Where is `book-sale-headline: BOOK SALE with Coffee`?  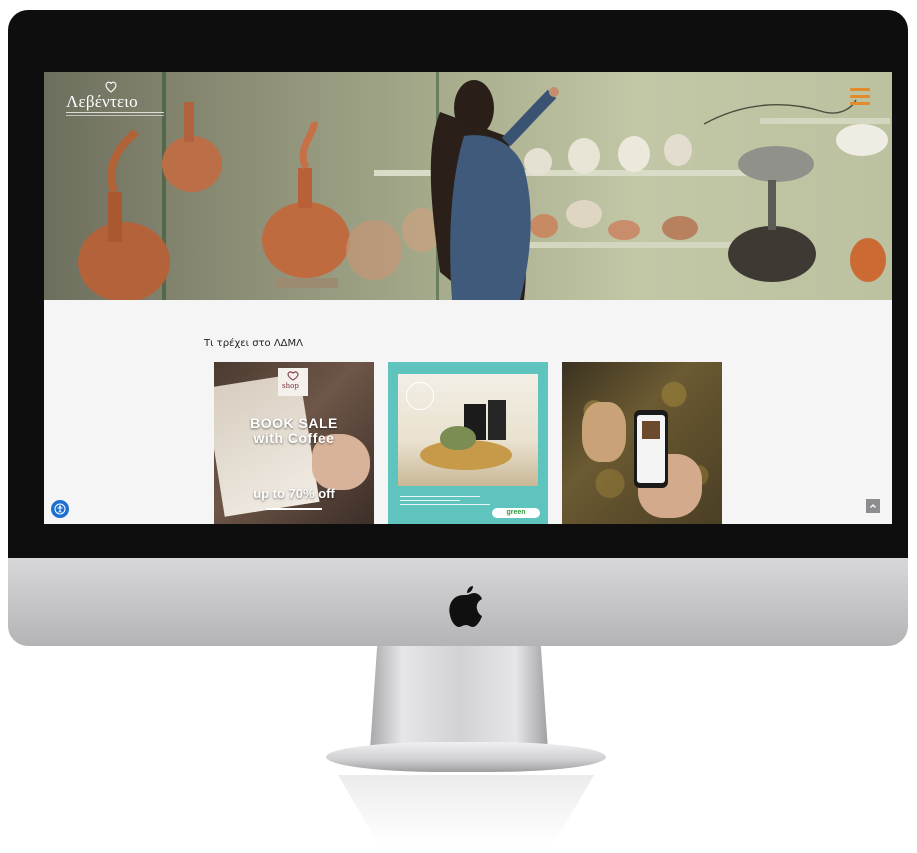
book-sale-headline: BOOK SALE with Coffee is located at coordinates (294, 431).